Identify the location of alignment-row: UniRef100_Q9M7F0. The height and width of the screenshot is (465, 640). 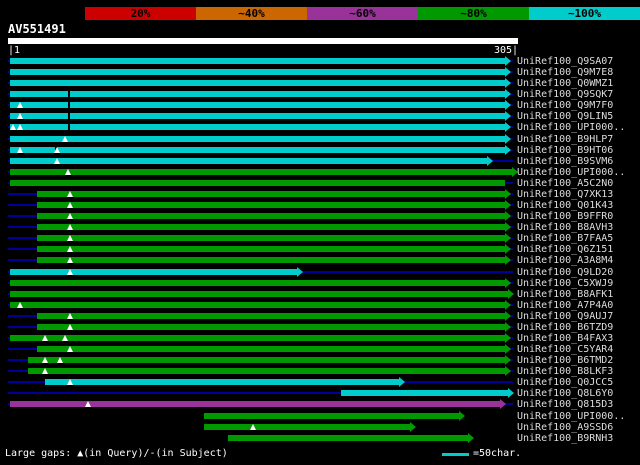
(320, 105).